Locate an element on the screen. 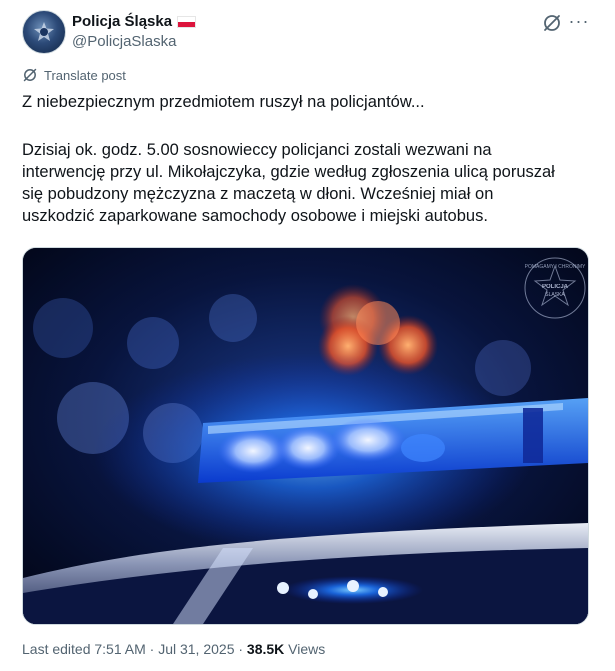  watermark-badge-text: POLICJA is located at coordinates (555, 287).